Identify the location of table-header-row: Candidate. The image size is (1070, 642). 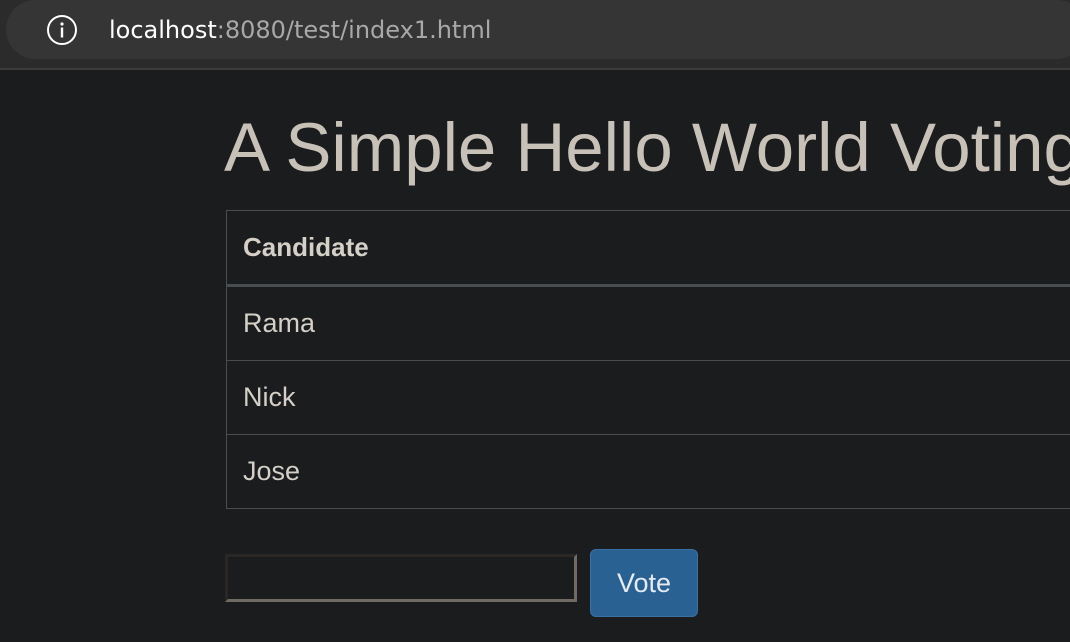
(648, 248).